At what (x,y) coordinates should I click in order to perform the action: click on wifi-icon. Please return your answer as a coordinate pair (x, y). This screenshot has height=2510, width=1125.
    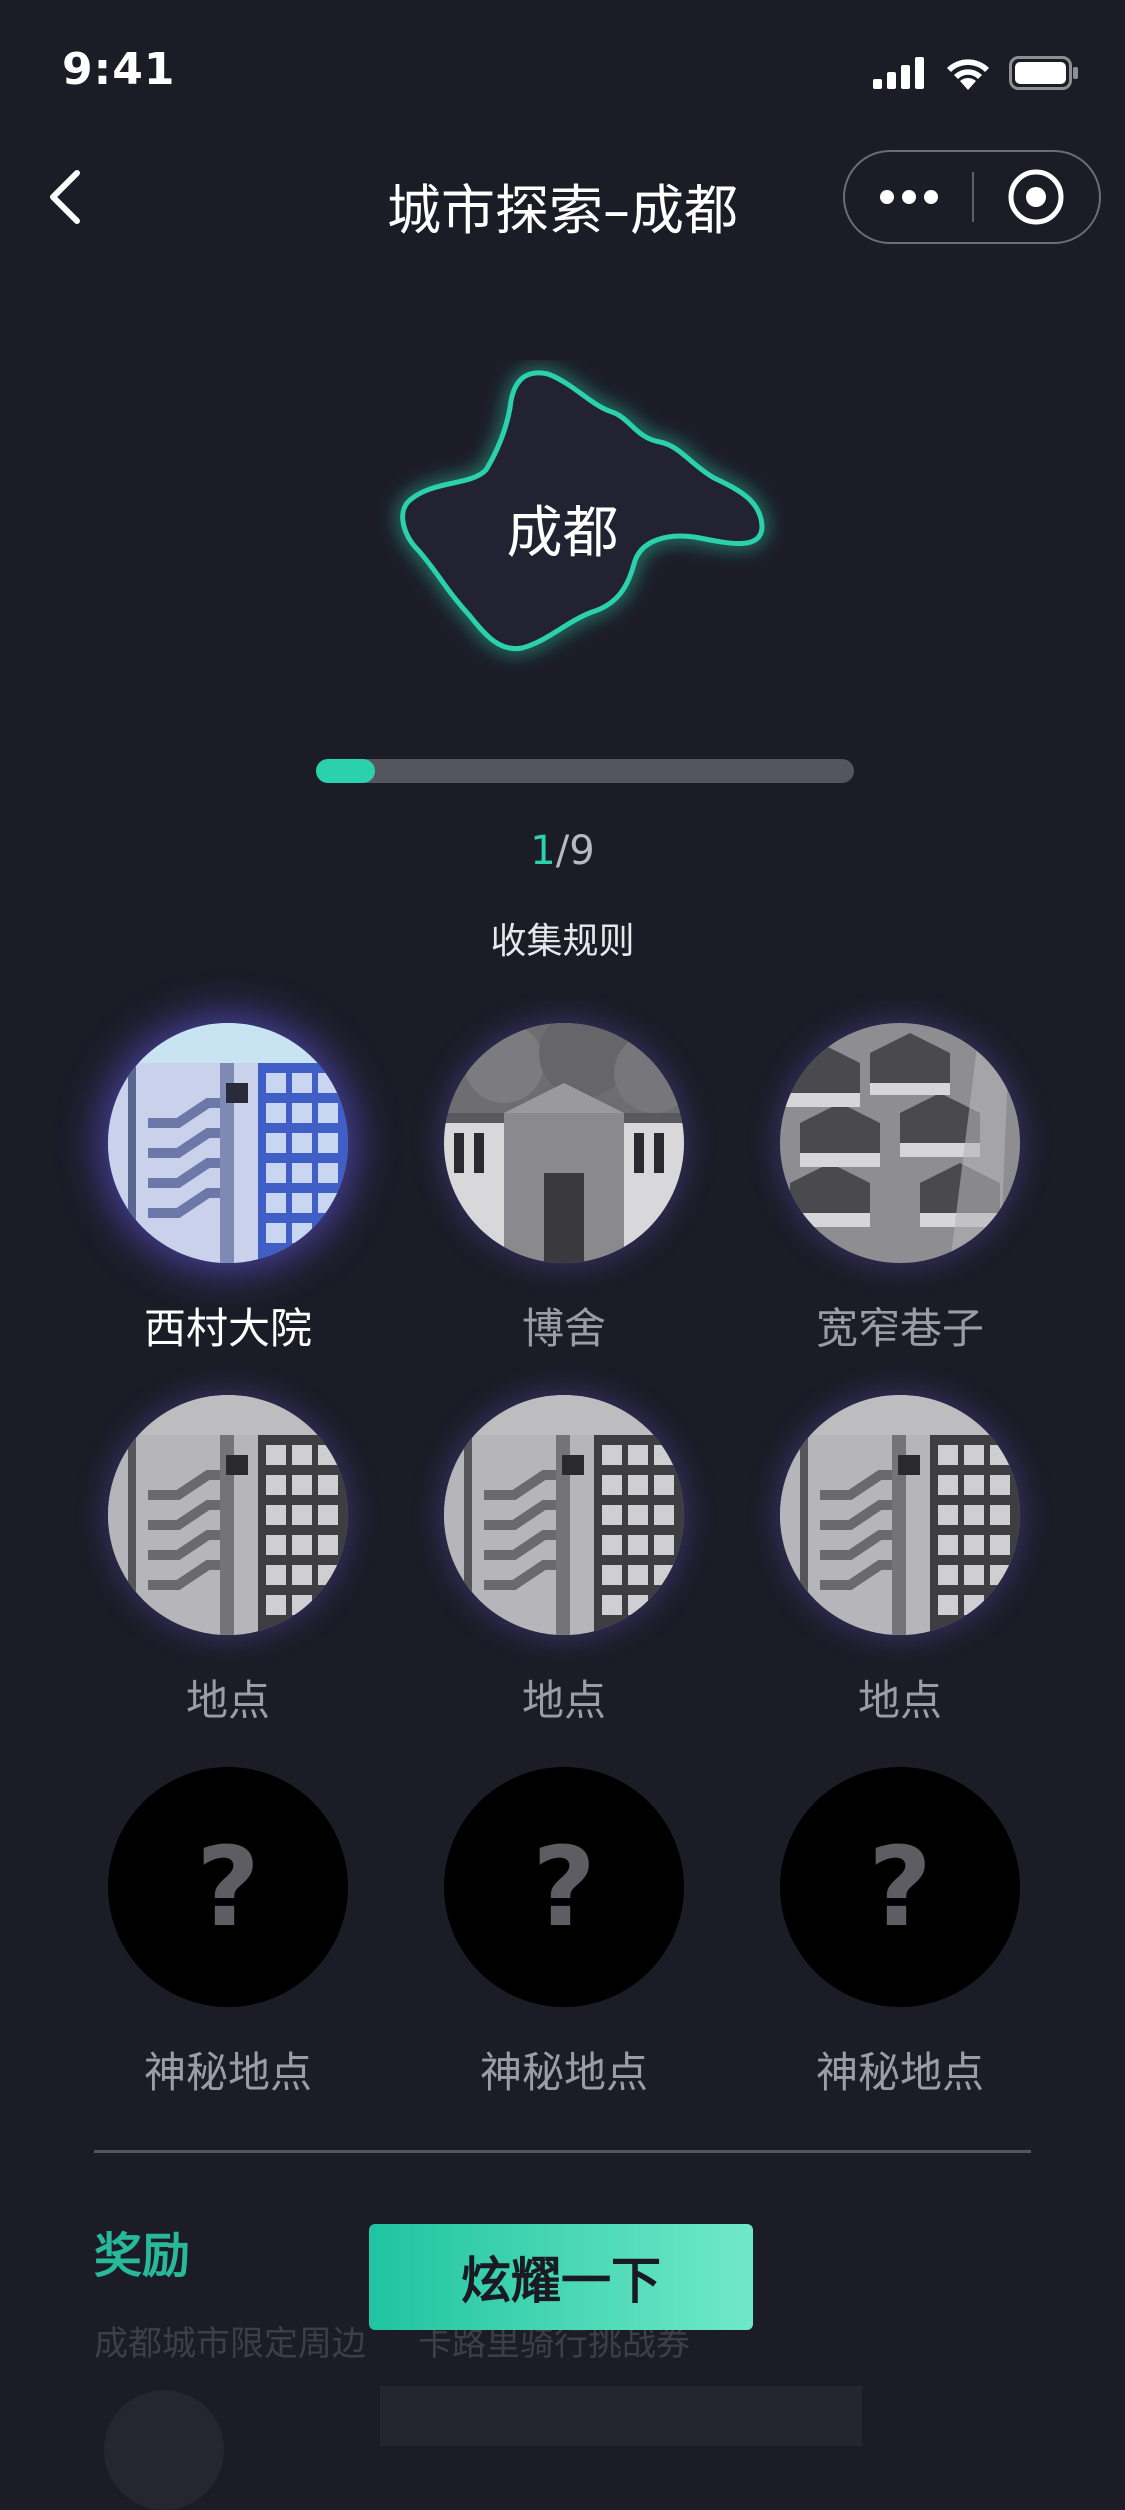
    Looking at the image, I should click on (968, 74).